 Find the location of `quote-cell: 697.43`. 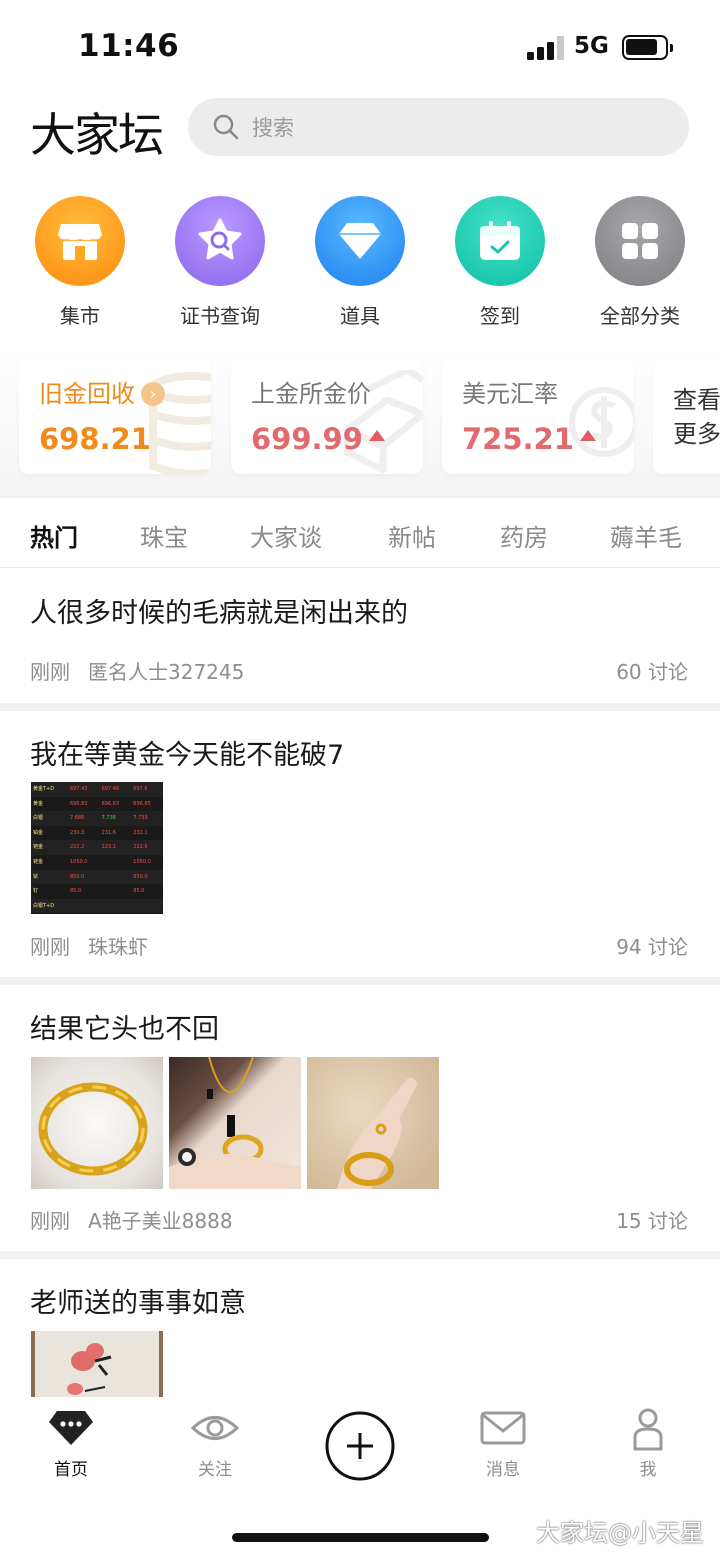

quote-cell: 697.43 is located at coordinates (78, 789).